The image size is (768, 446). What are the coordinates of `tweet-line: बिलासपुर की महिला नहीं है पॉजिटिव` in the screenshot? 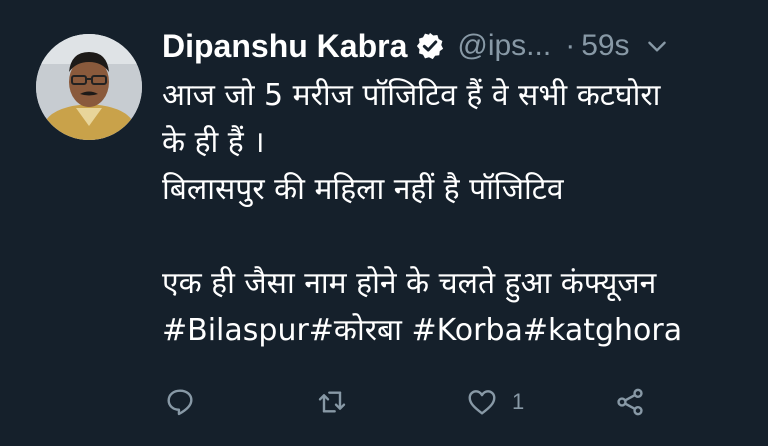 It's located at (363, 189).